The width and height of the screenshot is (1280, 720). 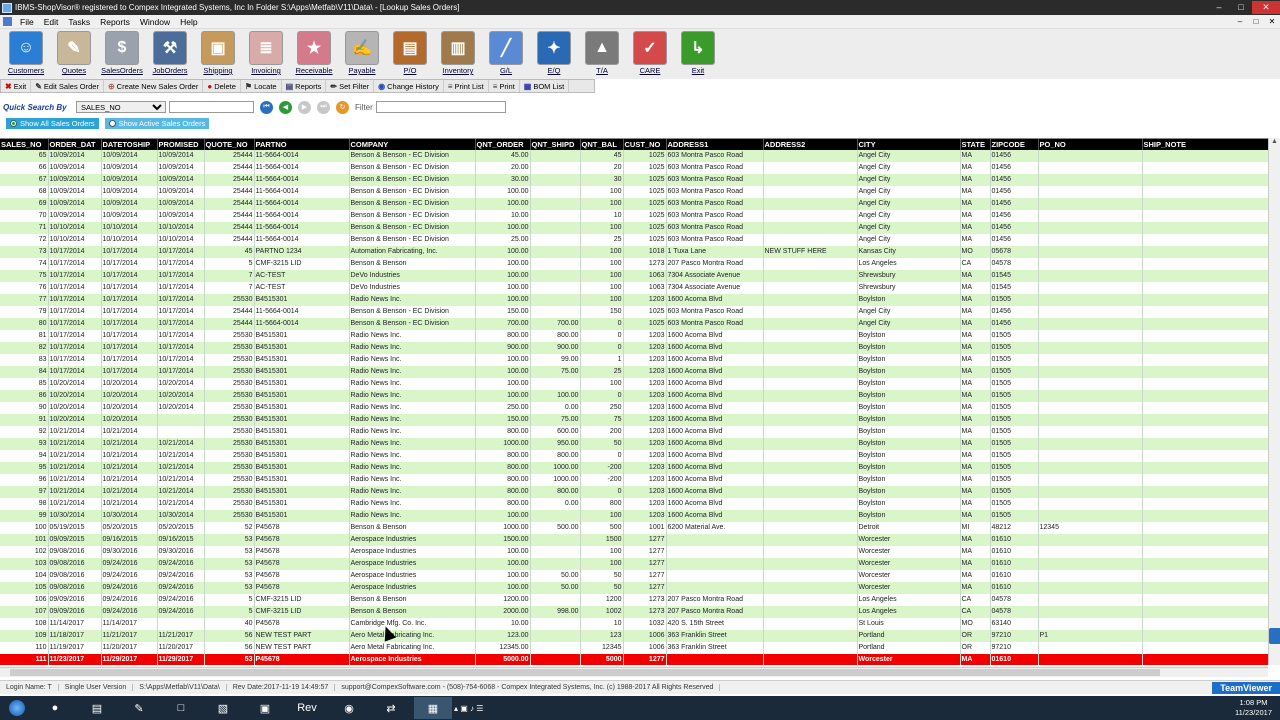 What do you see at coordinates (555, 348) in the screenshot?
I see `cell-qnt-shipd: 900.00` at bounding box center [555, 348].